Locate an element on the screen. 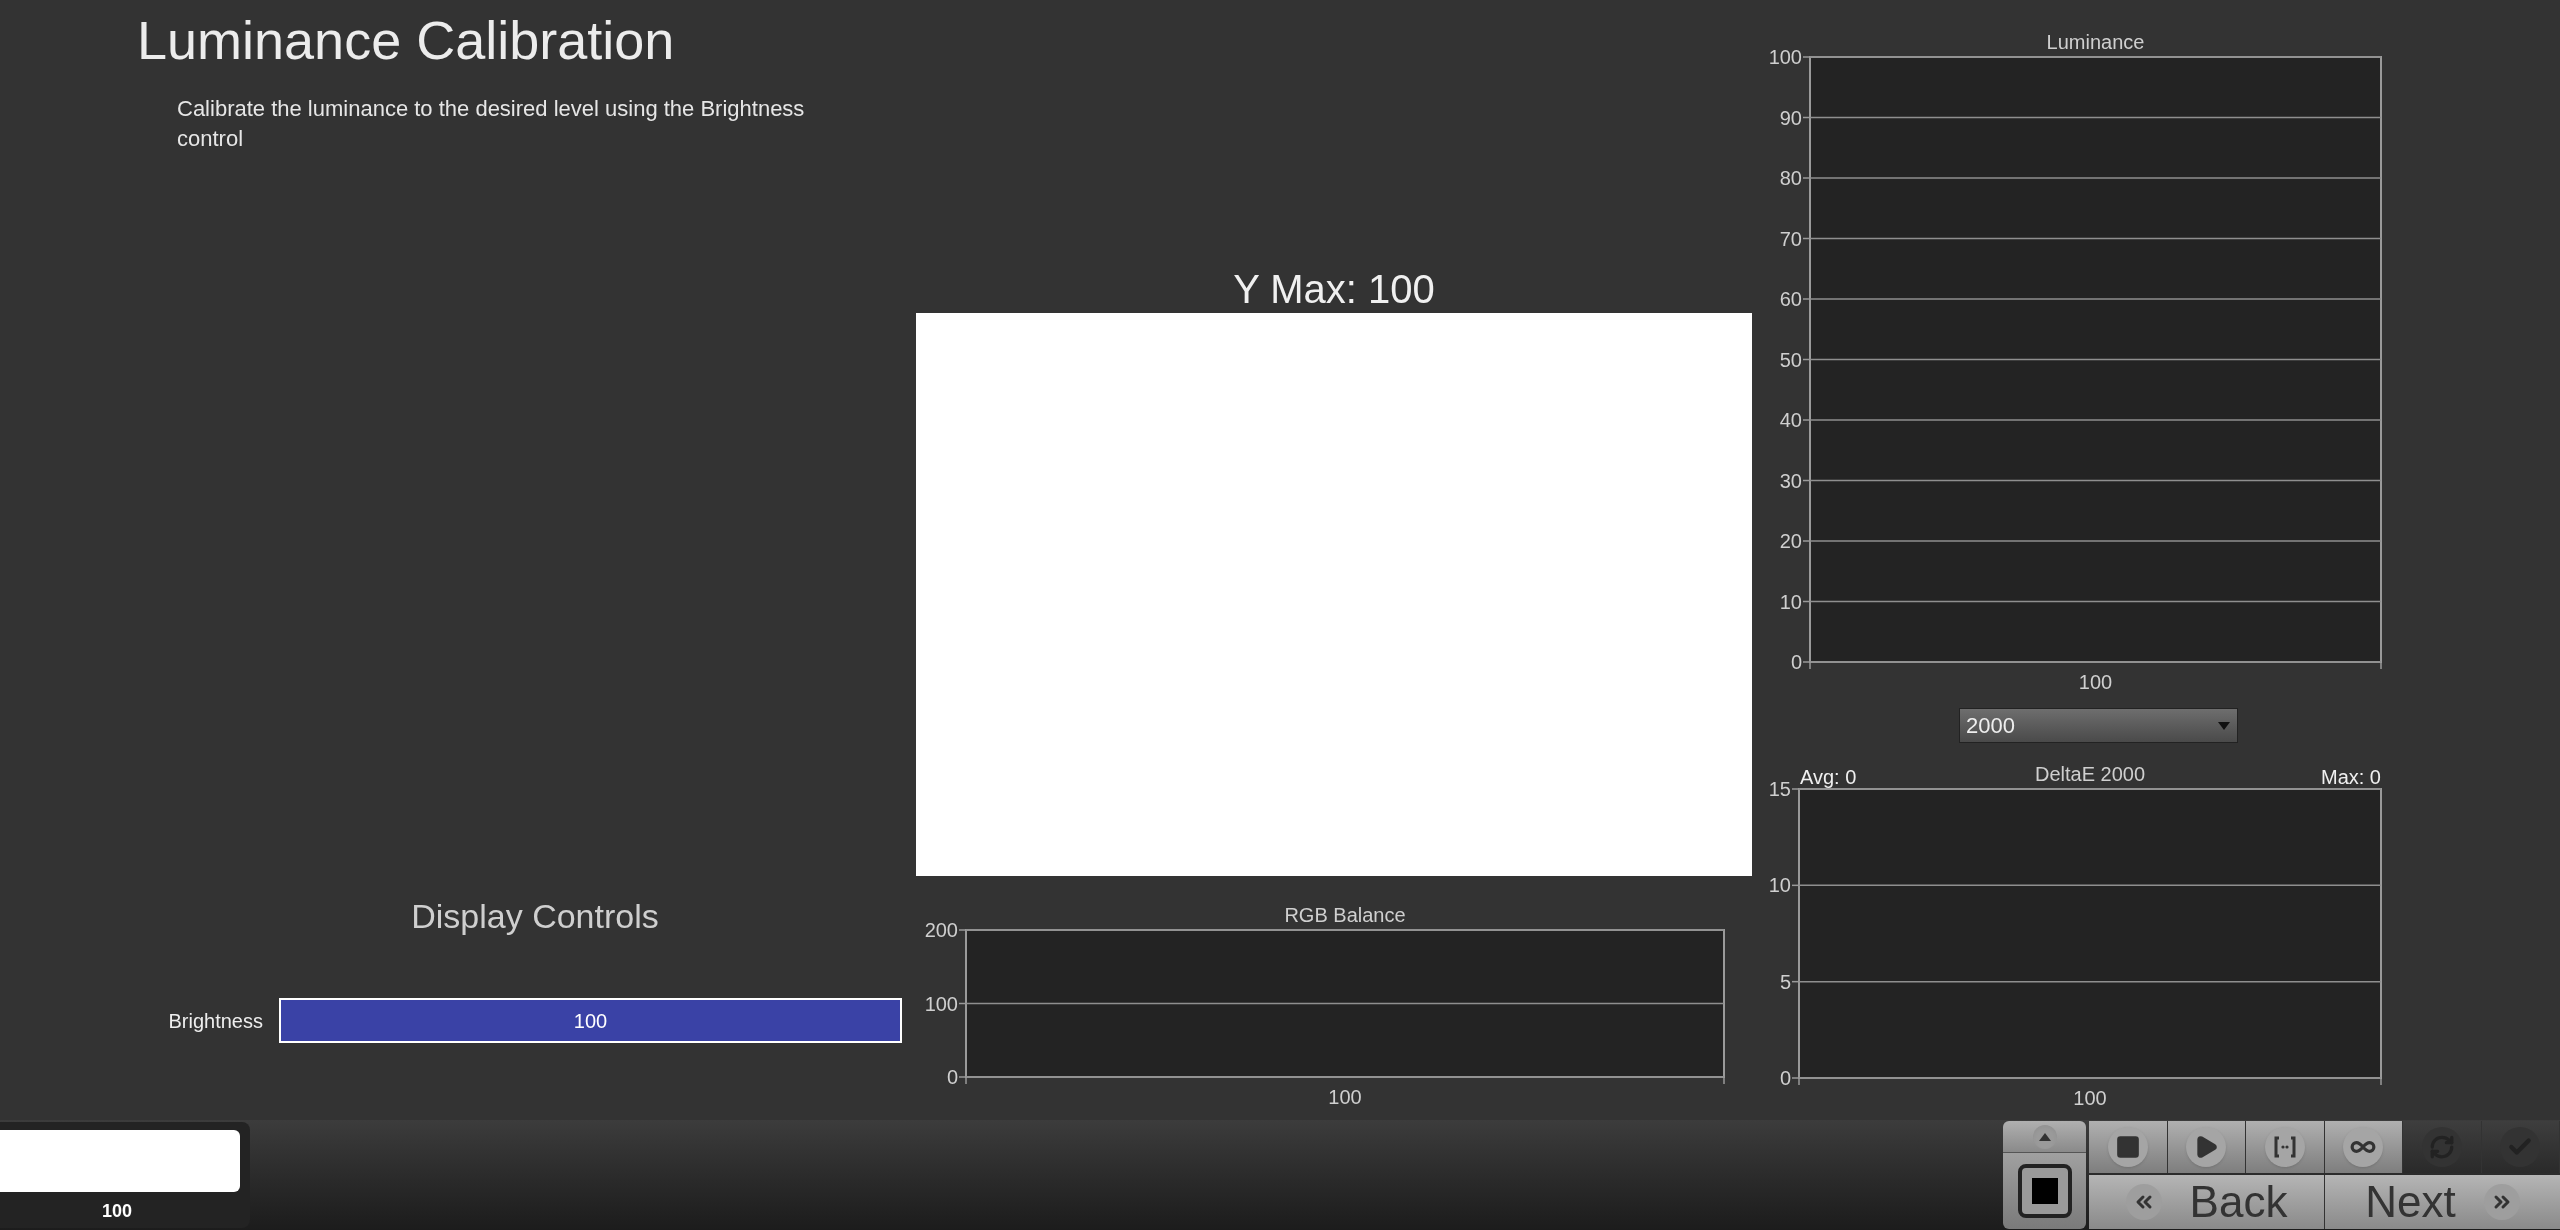  y-tick-label: 5 is located at coordinates (1785, 981).